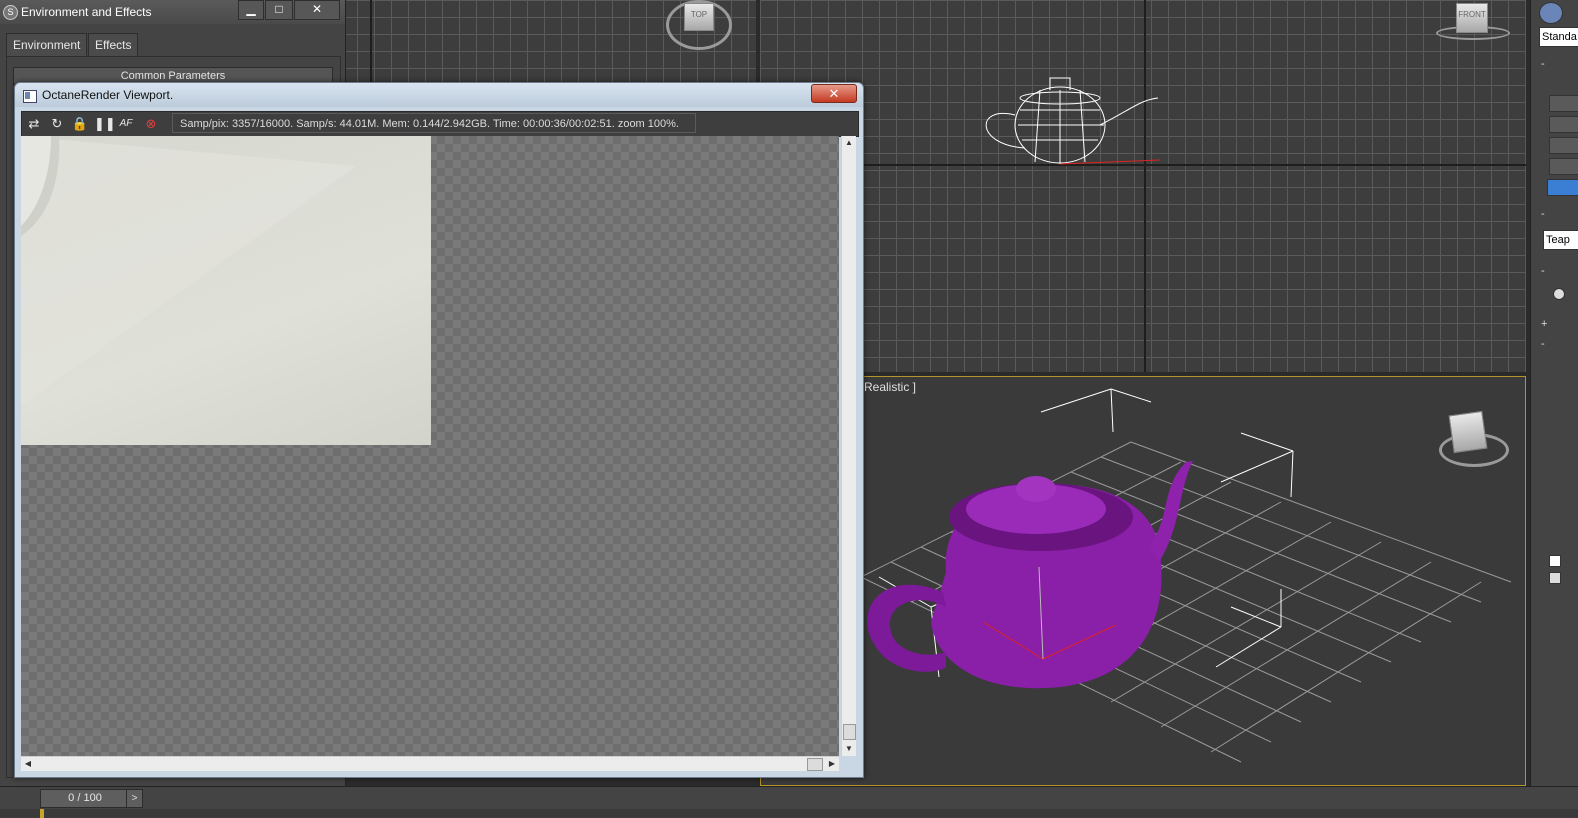  I want to click on object-type-dropdown: Standa, so click(1558, 37).